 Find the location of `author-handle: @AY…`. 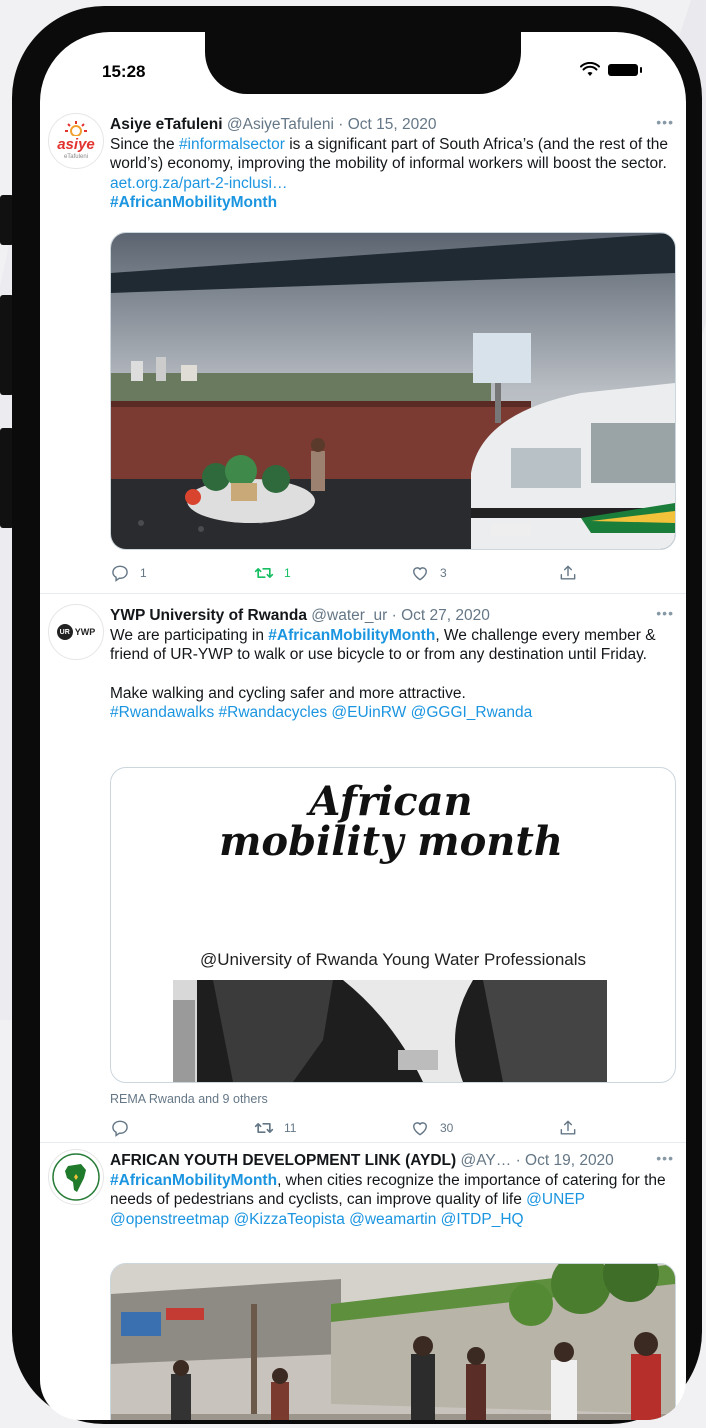

author-handle: @AY… is located at coordinates (486, 1160).